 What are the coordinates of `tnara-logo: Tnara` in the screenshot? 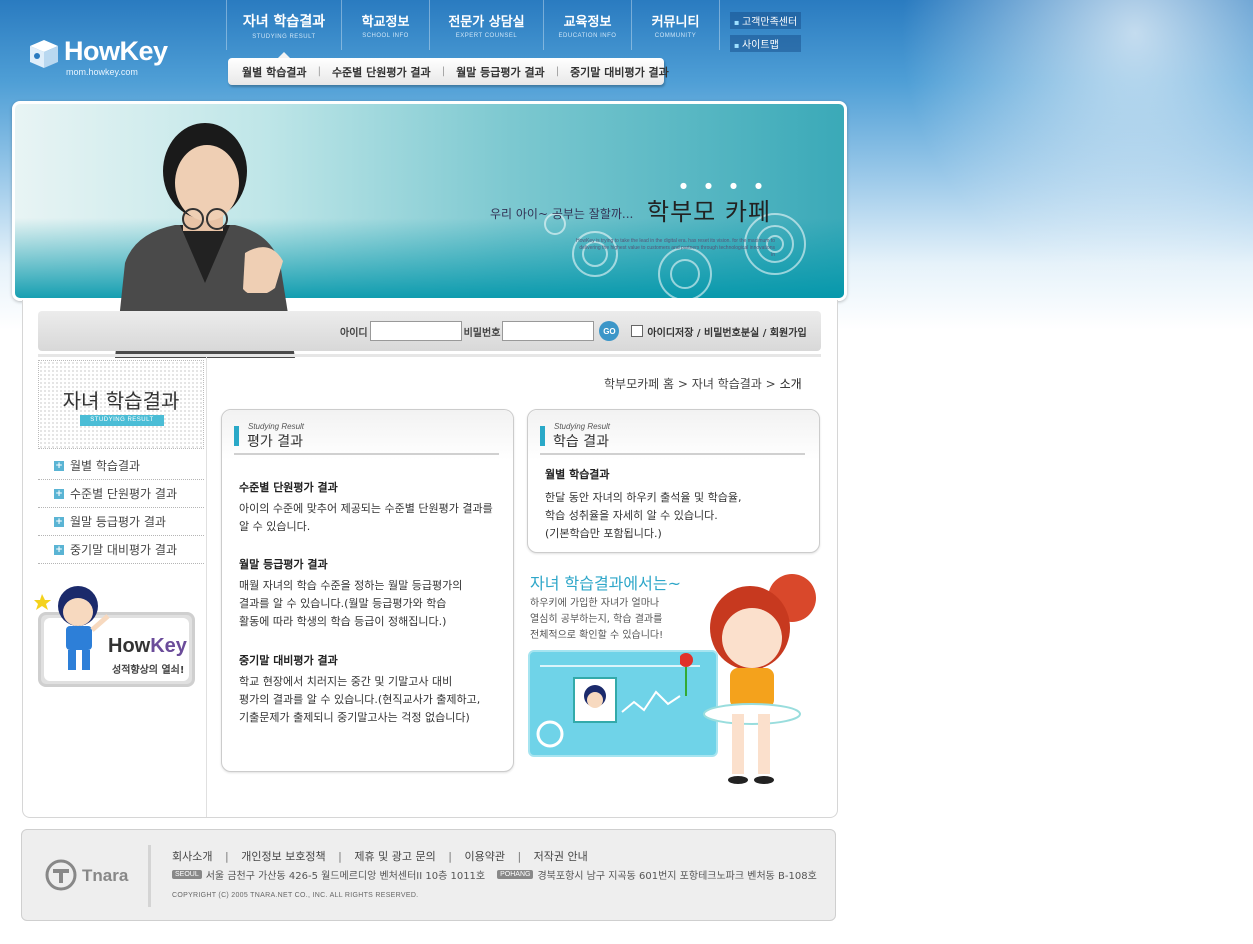 It's located at (99, 875).